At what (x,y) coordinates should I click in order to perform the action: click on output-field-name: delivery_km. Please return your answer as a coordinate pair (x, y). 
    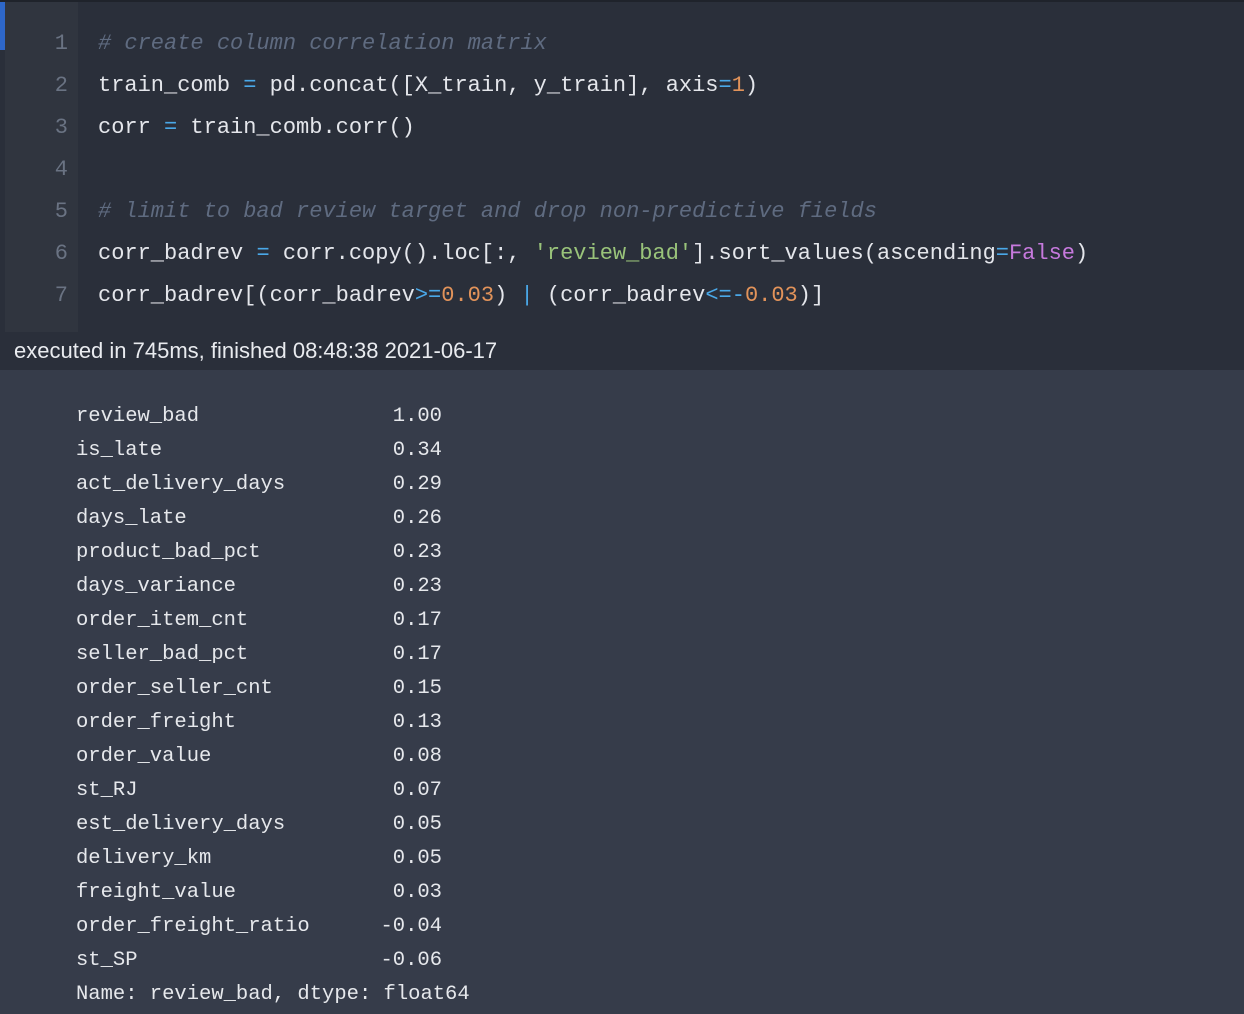
    Looking at the image, I should click on (144, 858).